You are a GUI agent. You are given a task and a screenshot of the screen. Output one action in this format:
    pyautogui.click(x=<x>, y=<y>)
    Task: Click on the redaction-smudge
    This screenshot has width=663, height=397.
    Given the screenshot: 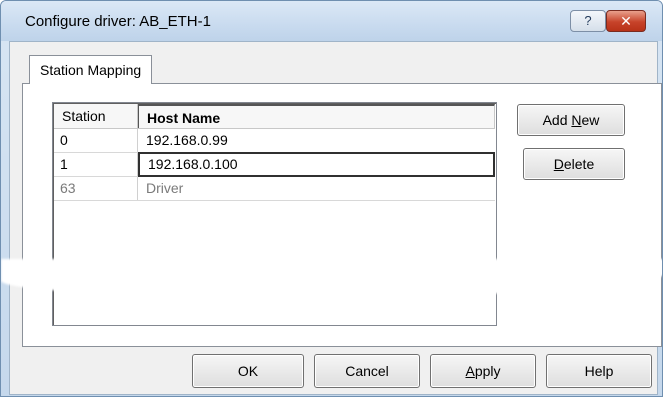 What is the action you would take?
    pyautogui.click(x=331, y=277)
    